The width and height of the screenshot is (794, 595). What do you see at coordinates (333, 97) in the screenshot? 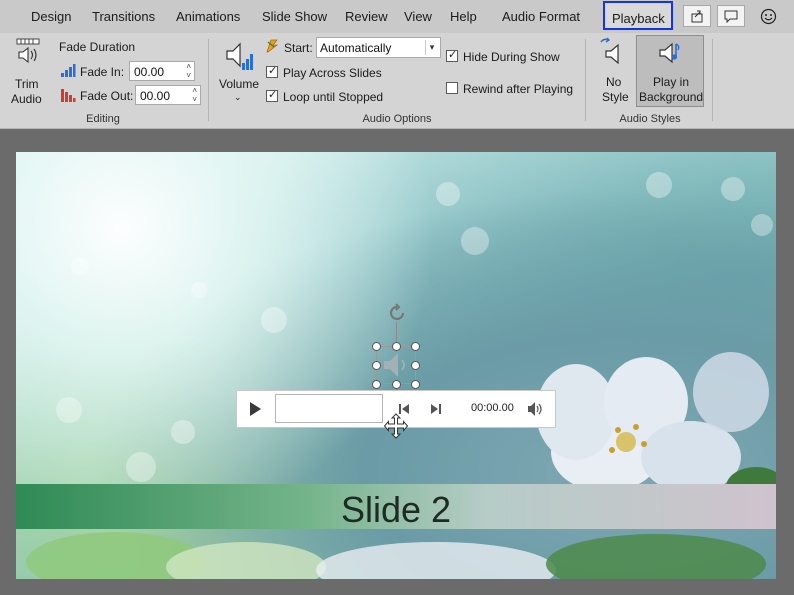
I see `loop-until-stopped-label: Loop until Stopped` at bounding box center [333, 97].